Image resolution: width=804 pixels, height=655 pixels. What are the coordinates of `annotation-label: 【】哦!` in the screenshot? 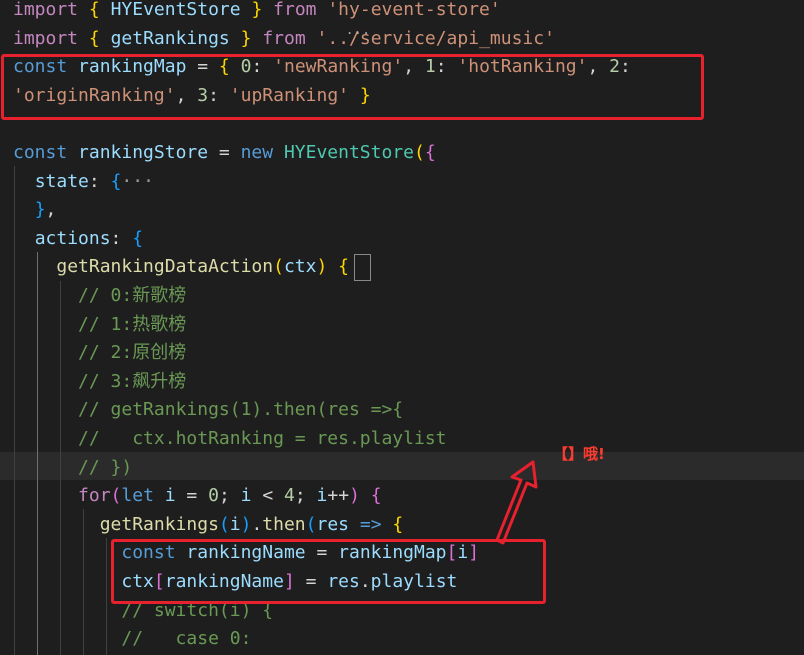 It's located at (579, 454).